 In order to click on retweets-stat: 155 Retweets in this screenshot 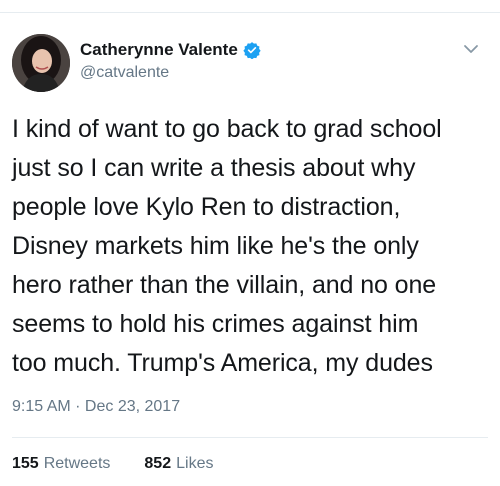, I will do `click(61, 464)`.